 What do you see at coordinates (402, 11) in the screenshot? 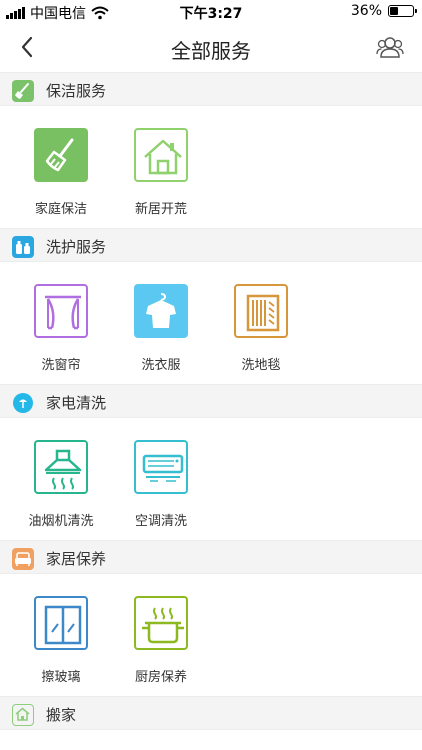
I see `battery-icon` at bounding box center [402, 11].